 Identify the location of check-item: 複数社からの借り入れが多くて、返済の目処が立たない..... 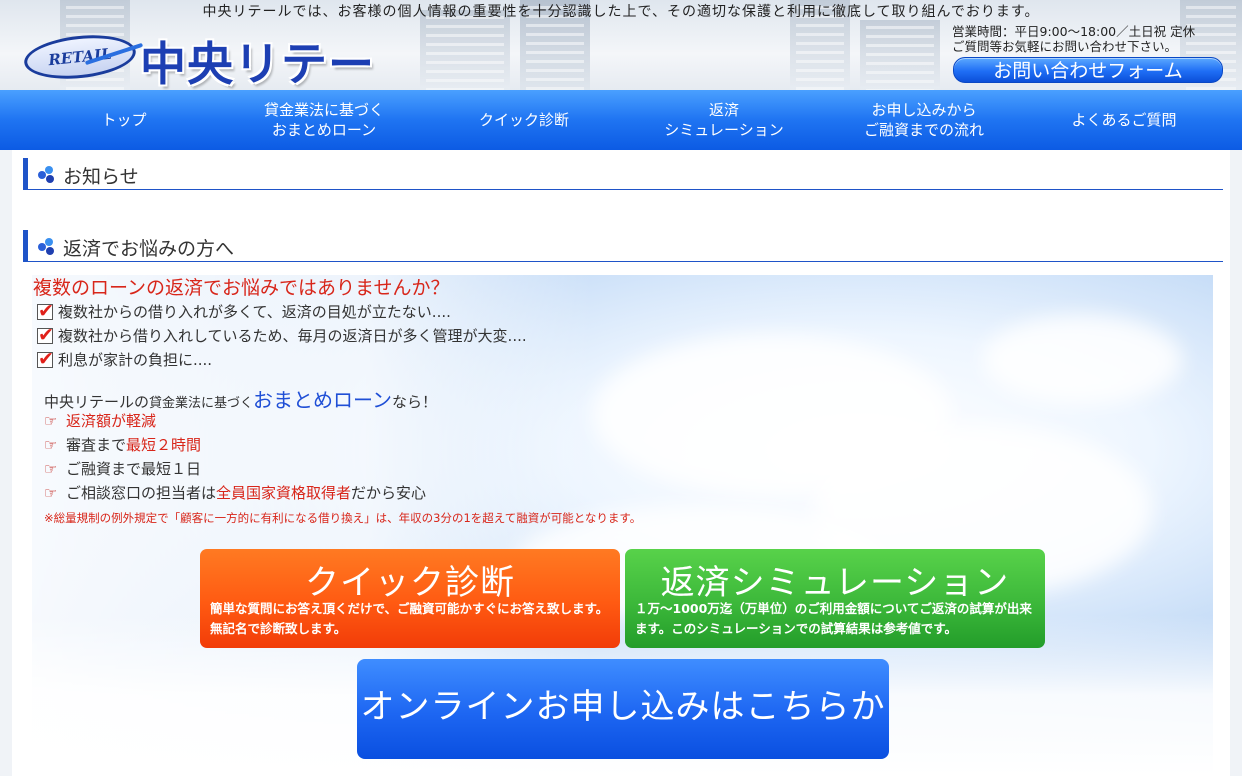
(244, 311).